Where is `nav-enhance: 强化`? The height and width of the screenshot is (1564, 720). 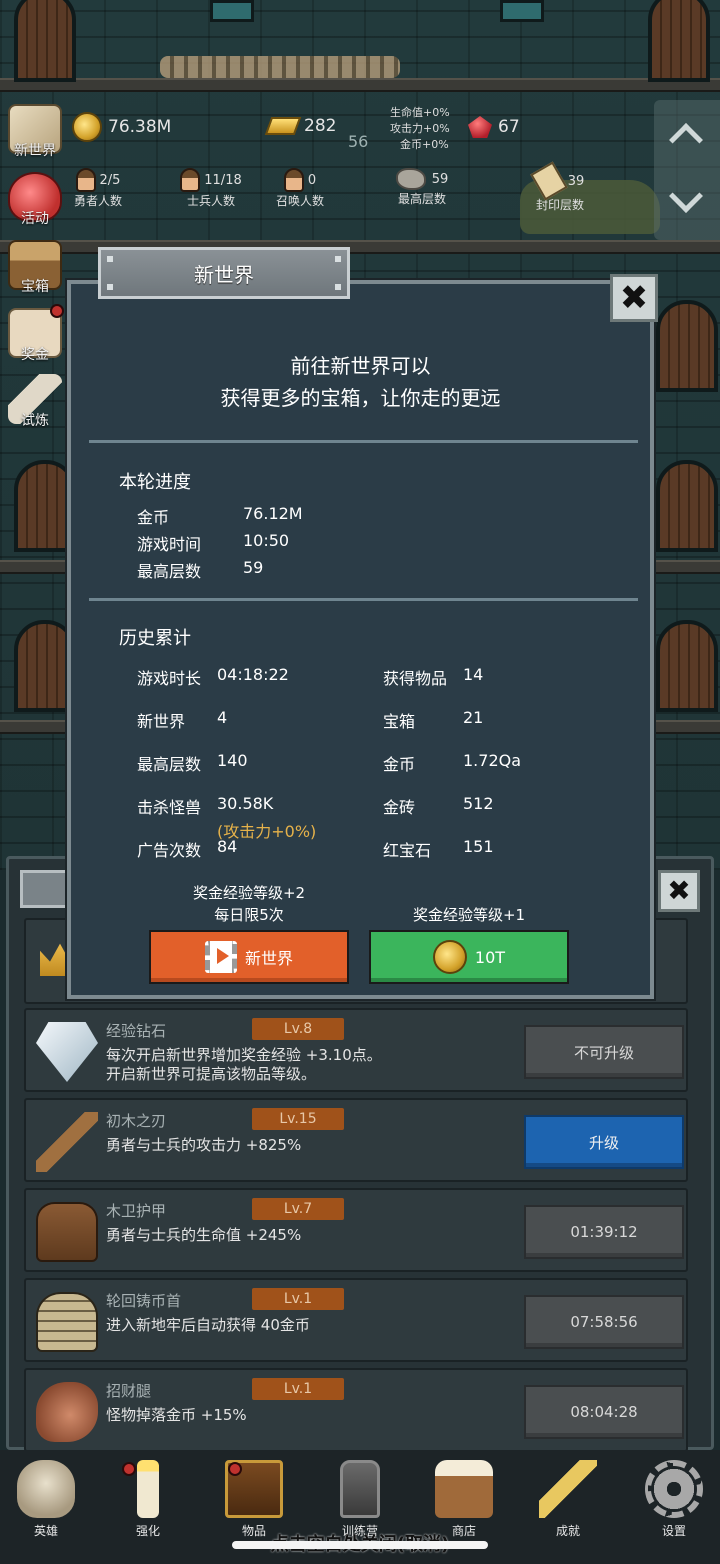 nav-enhance: 强化 is located at coordinates (148, 1499).